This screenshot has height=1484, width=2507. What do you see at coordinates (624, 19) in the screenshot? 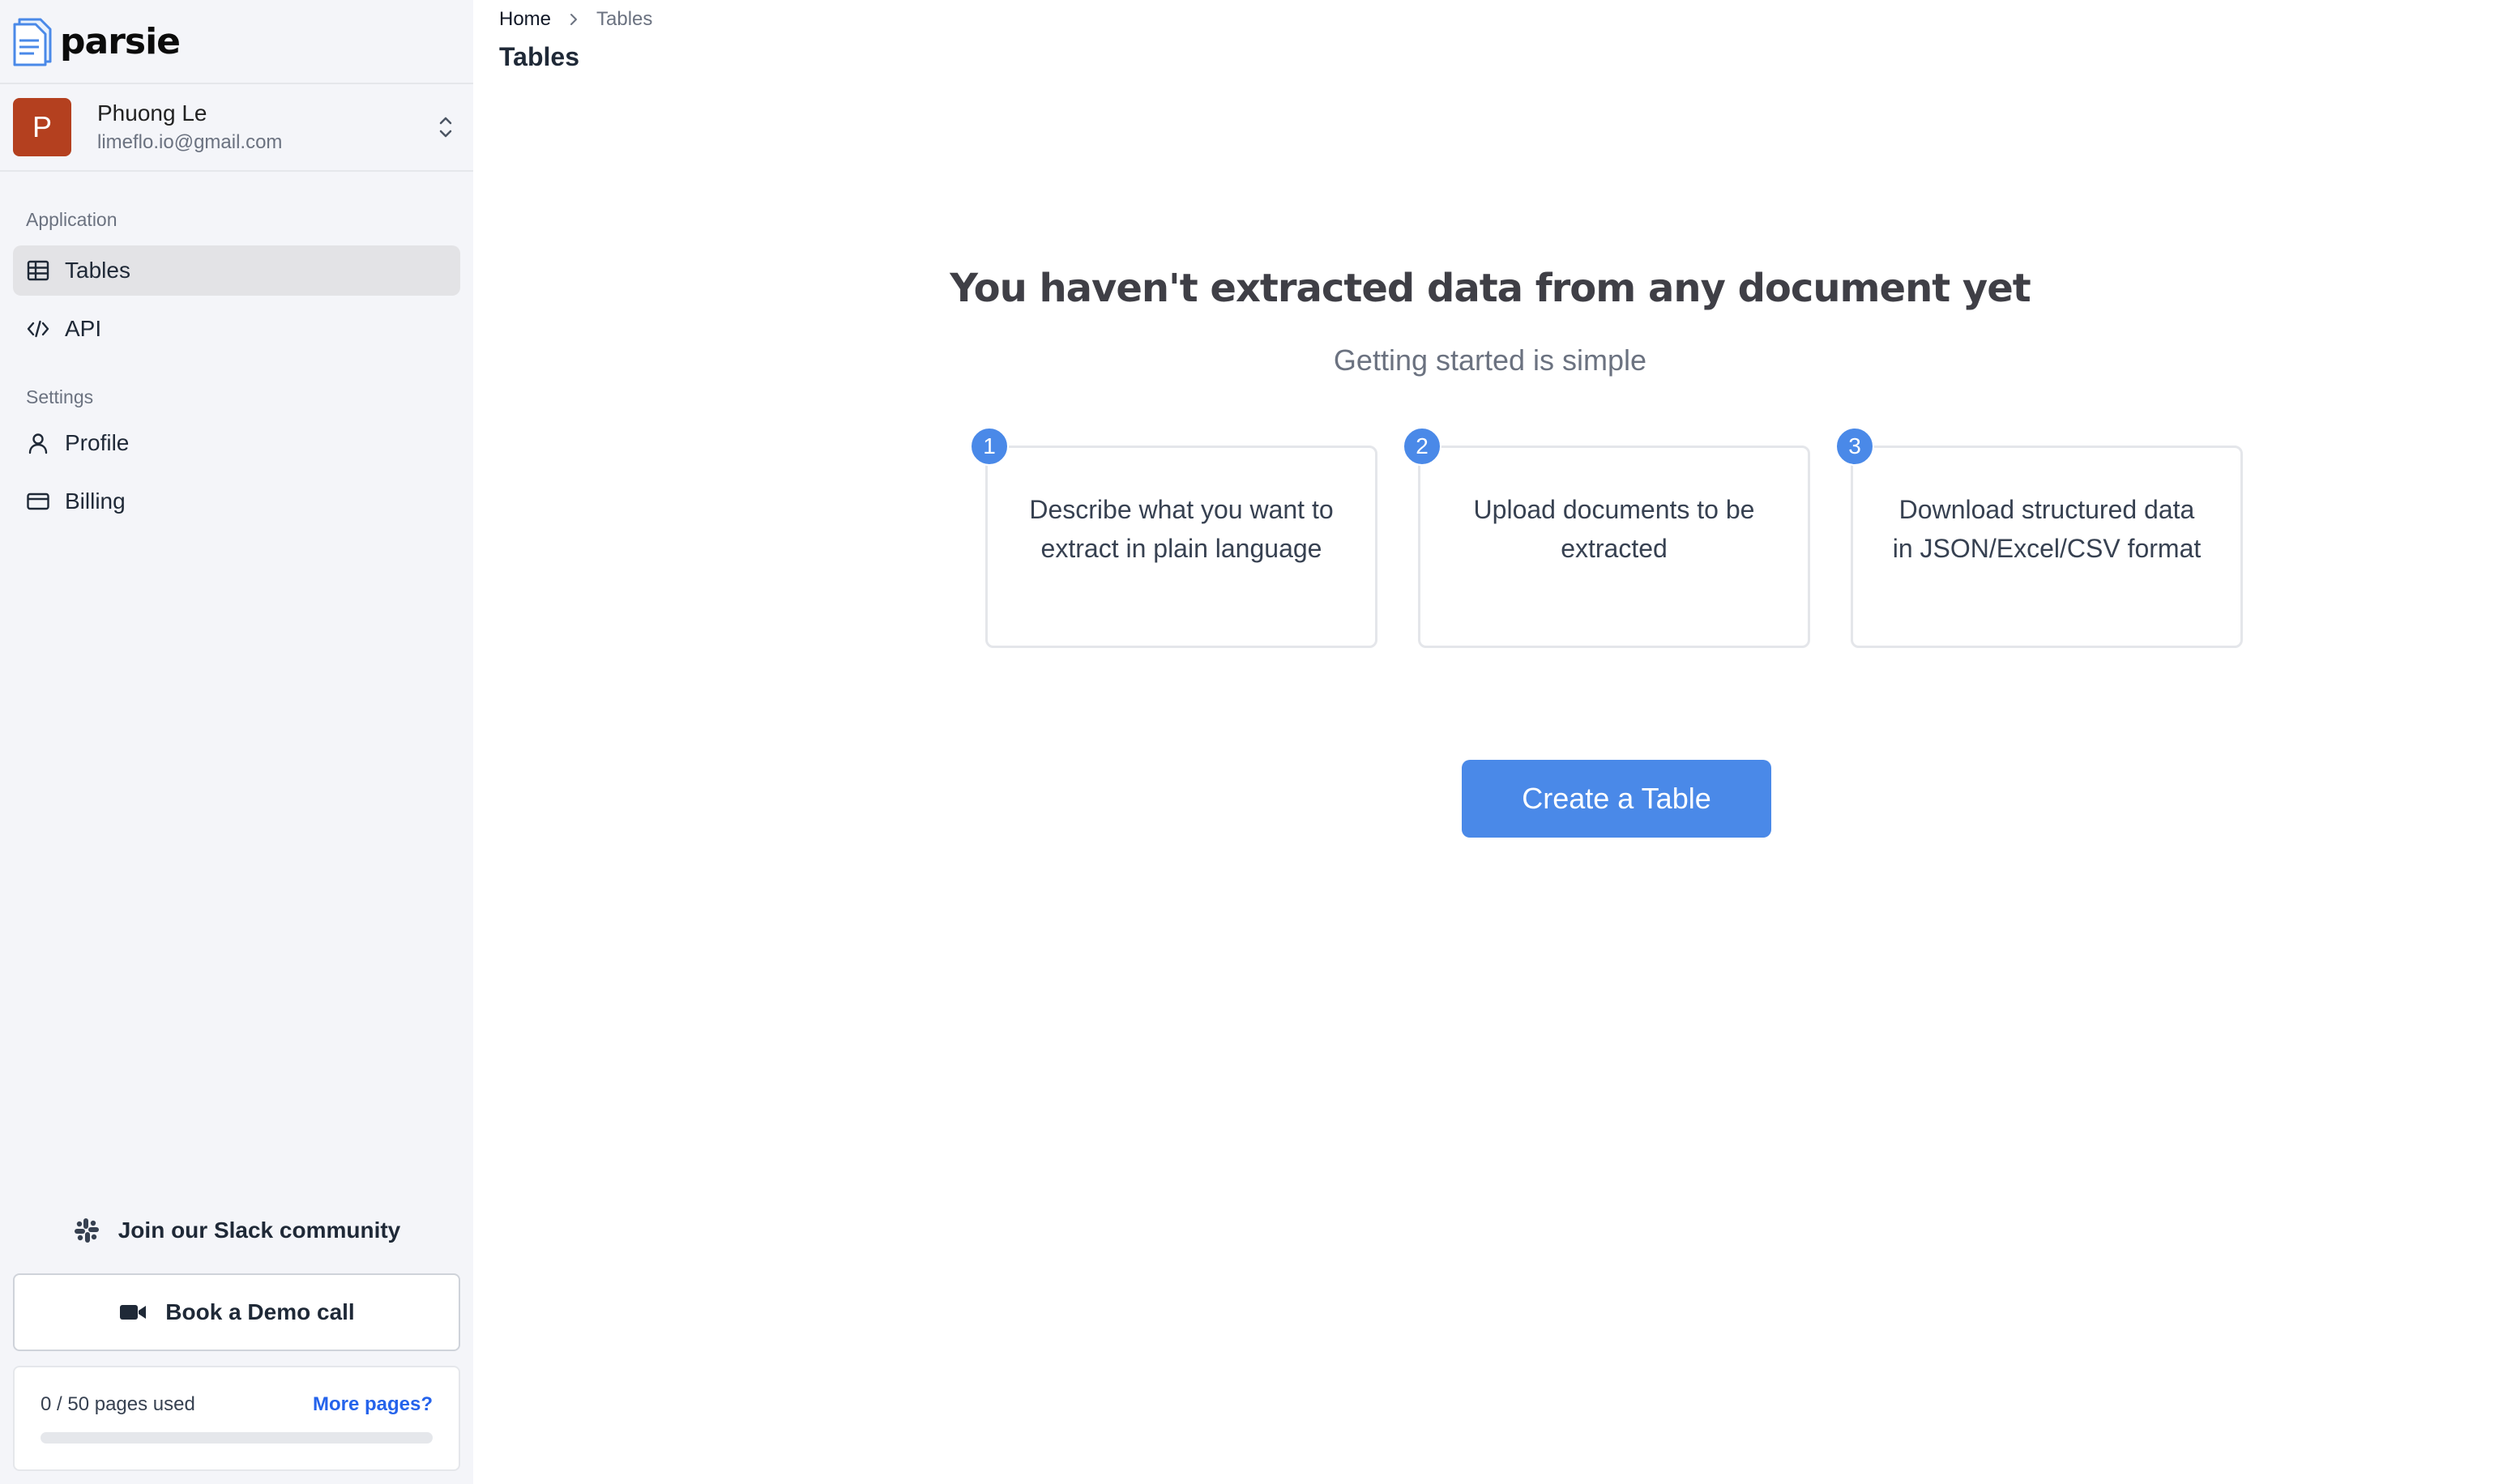
I see `breadcrumb-current: Tables` at bounding box center [624, 19].